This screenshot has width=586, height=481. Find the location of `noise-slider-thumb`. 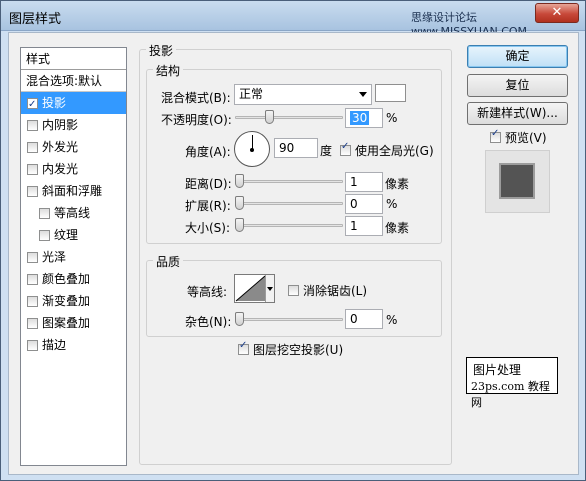

noise-slider-thumb is located at coordinates (239, 319).